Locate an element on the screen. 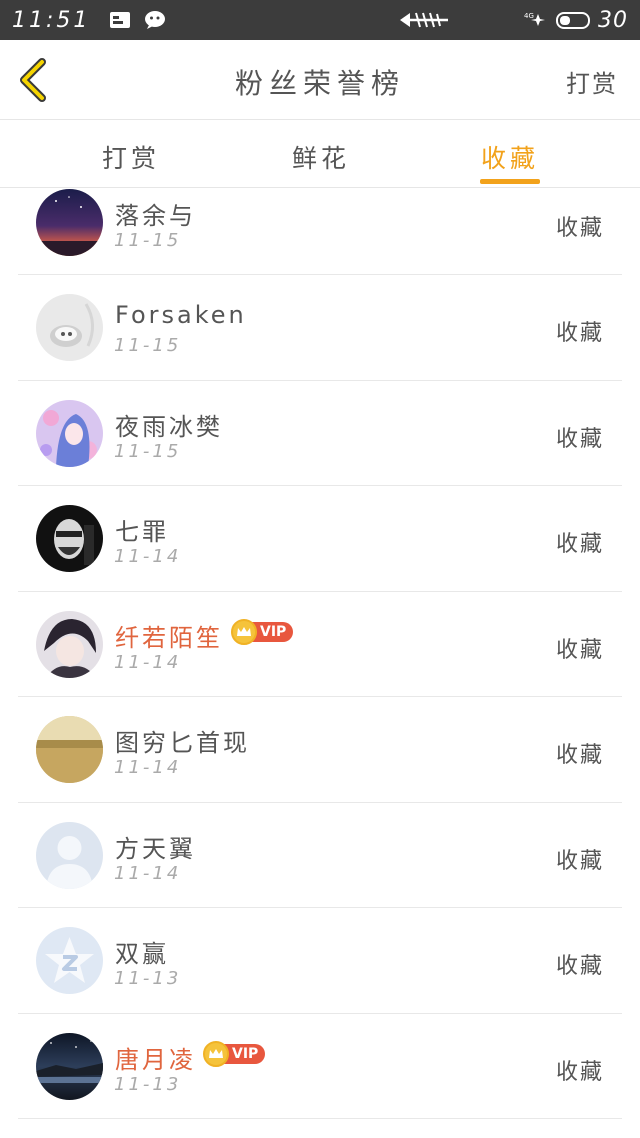 Image resolution: width=640 pixels, height=1138 pixels. nav-bar: 粉丝荣誉榜 打赏 is located at coordinates (320, 80).